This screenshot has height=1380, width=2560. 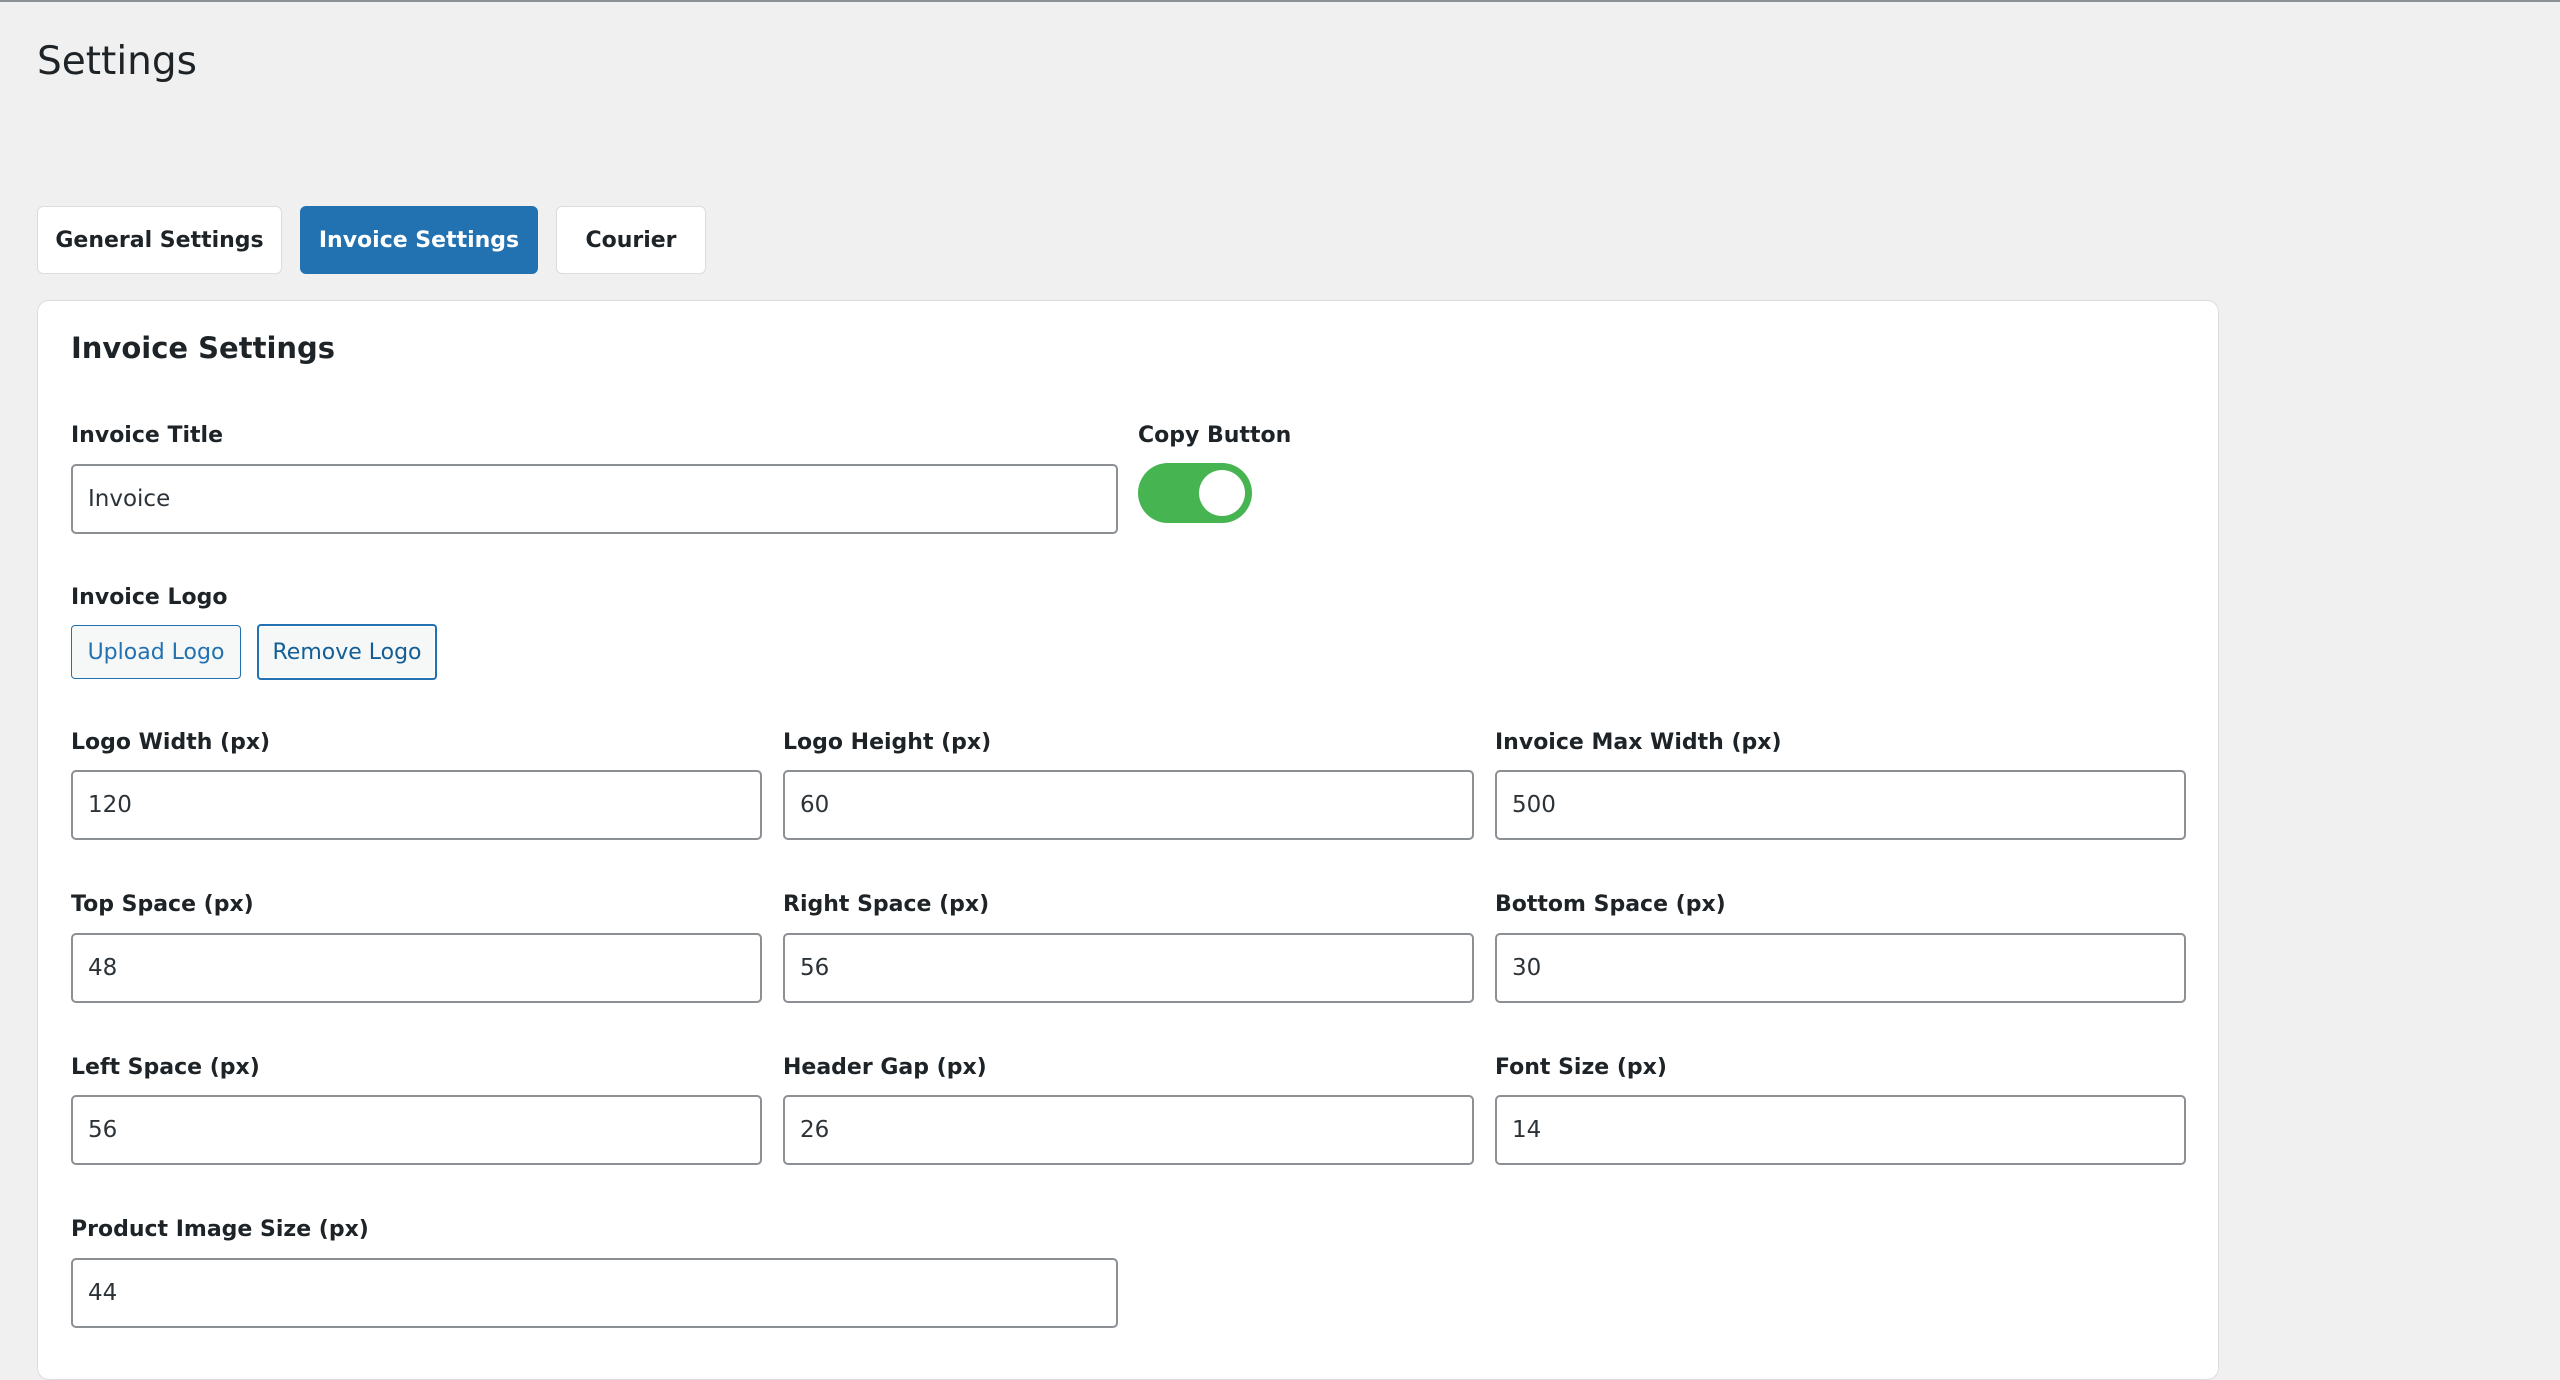 I want to click on left-space-input, so click(x=416, y=1130).